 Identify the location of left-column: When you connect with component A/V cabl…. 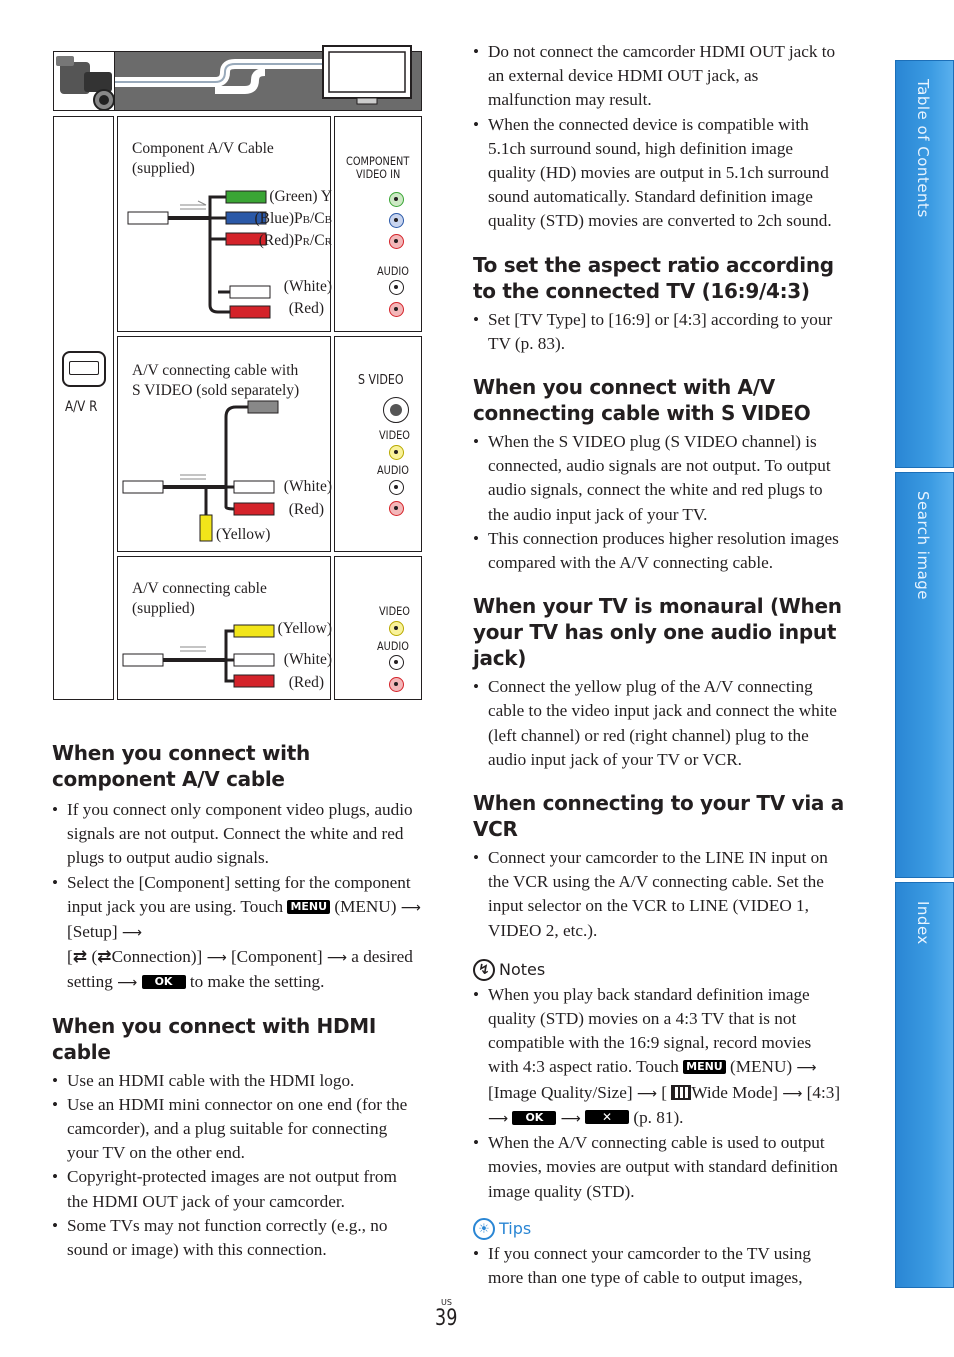
(237, 1001).